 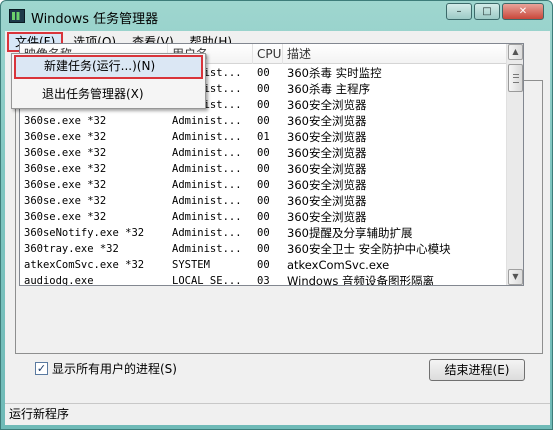 I want to click on process-description-cell: 360提醒及分享辅助扩展, so click(x=350, y=233).